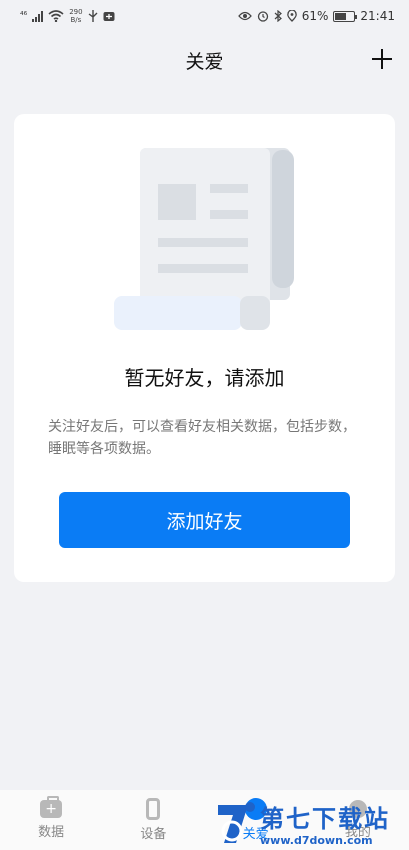  I want to click on medical-kit-icon, so click(51, 807).